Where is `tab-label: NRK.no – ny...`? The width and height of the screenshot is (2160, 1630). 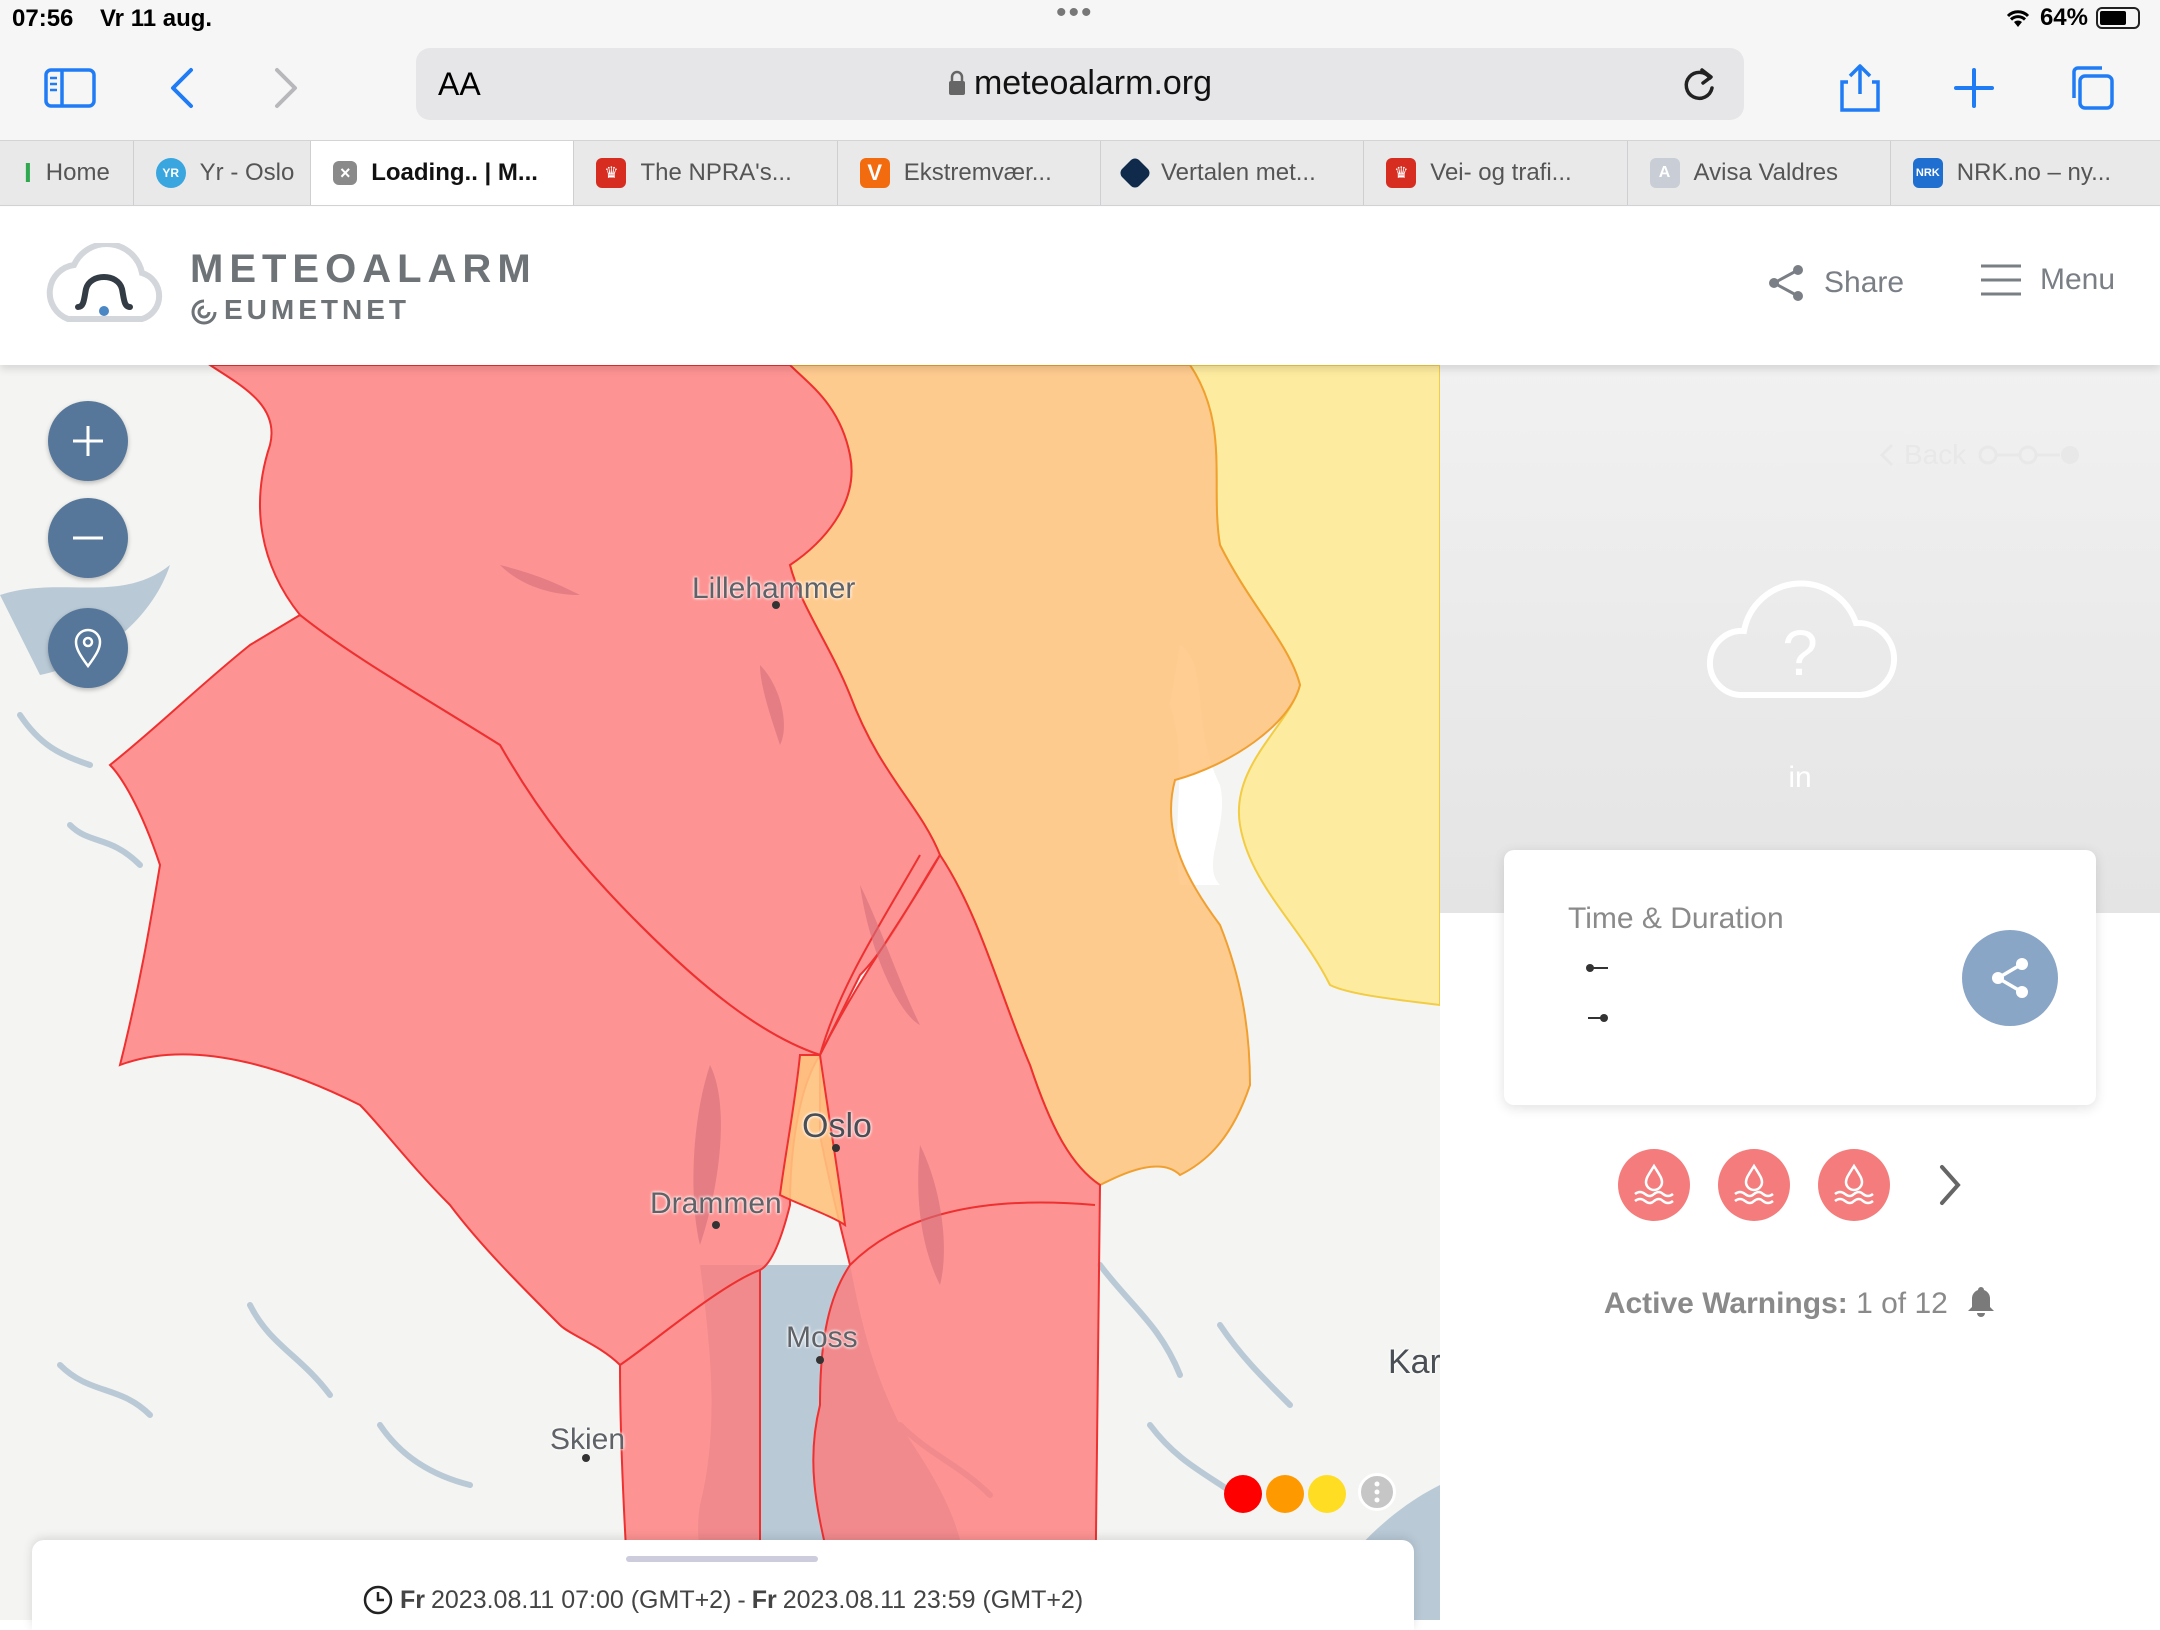
tab-label: NRK.no – ny... is located at coordinates (2034, 172).